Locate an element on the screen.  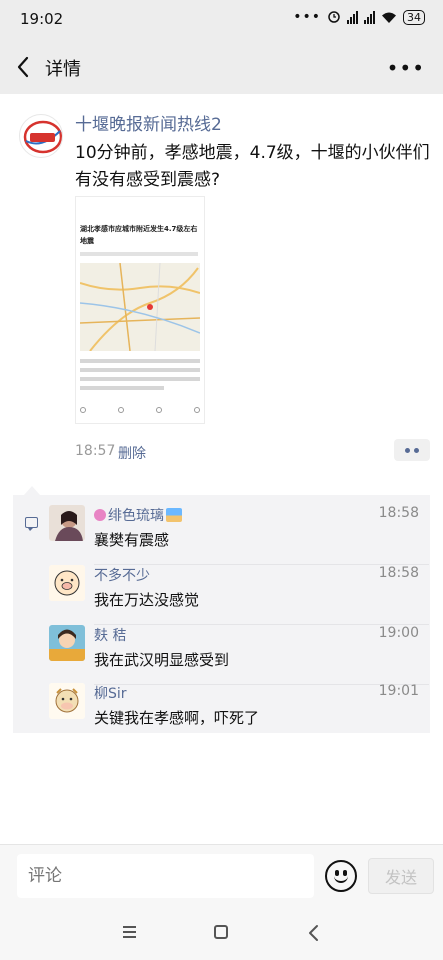
comment-pointer is located at coordinates (32, 490).